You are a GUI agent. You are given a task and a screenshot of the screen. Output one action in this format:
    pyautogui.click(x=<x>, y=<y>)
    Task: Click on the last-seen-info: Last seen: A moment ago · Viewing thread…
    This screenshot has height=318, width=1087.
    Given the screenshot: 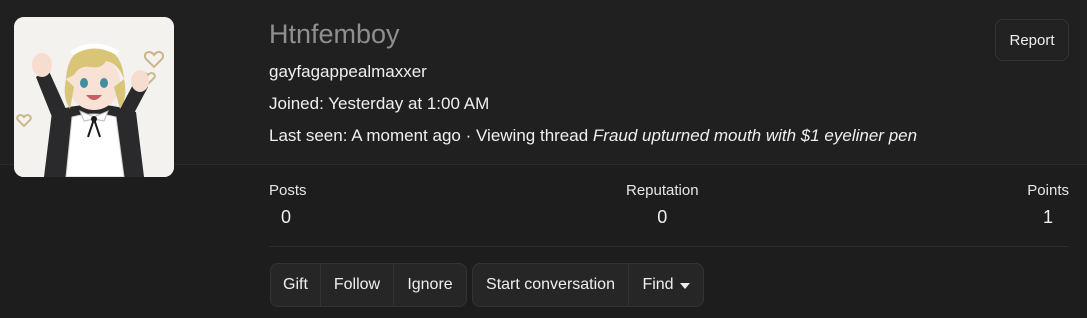 What is the action you would take?
    pyautogui.click(x=593, y=136)
    